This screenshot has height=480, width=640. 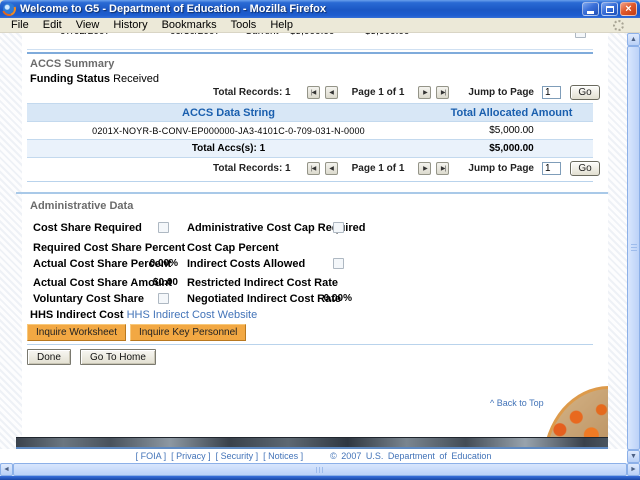 What do you see at coordinates (20, 25) in the screenshot?
I see `menu-file: File` at bounding box center [20, 25].